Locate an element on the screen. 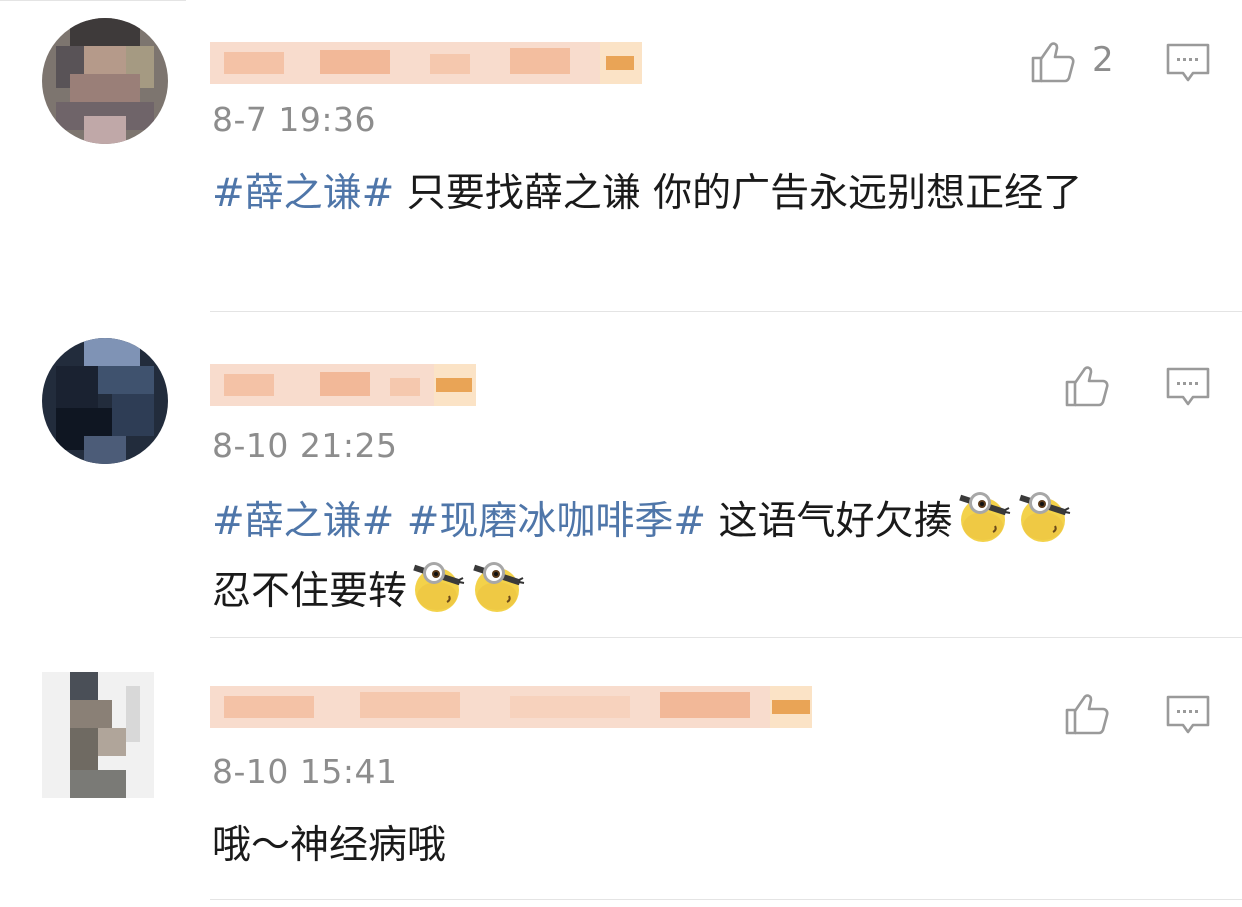 The height and width of the screenshot is (907, 1242). comment-divider is located at coordinates (726, 899).